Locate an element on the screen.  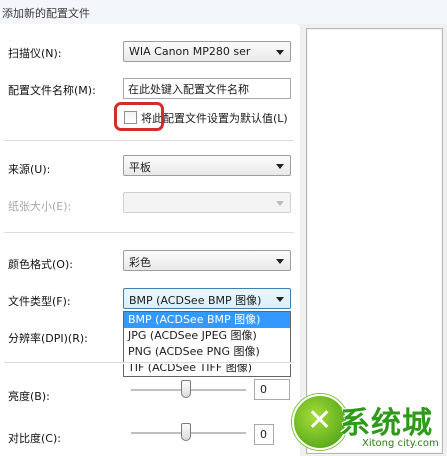
file-type-option: JPG (ACDSee JPEG 图像) is located at coordinates (207, 336).